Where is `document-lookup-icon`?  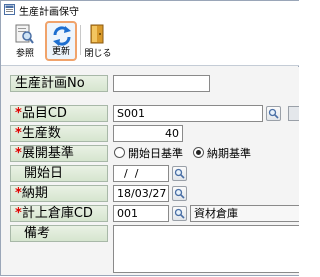 document-lookup-icon is located at coordinates (24, 34).